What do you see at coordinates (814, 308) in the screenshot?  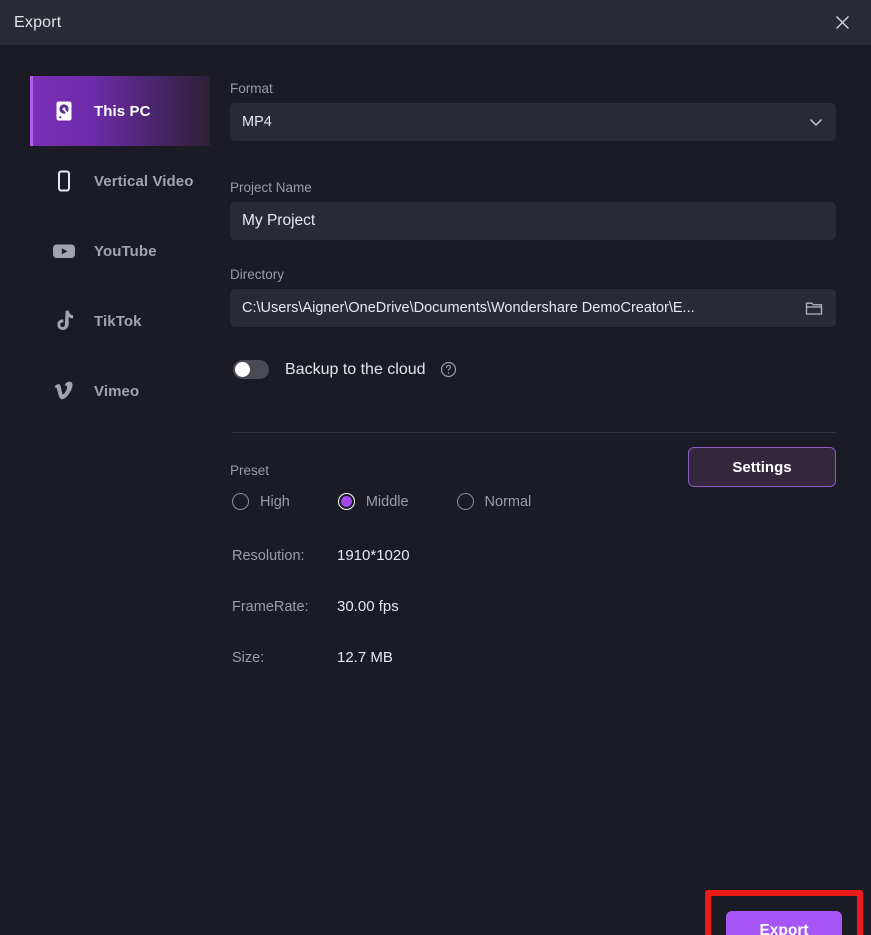 I see `folder-icon` at bounding box center [814, 308].